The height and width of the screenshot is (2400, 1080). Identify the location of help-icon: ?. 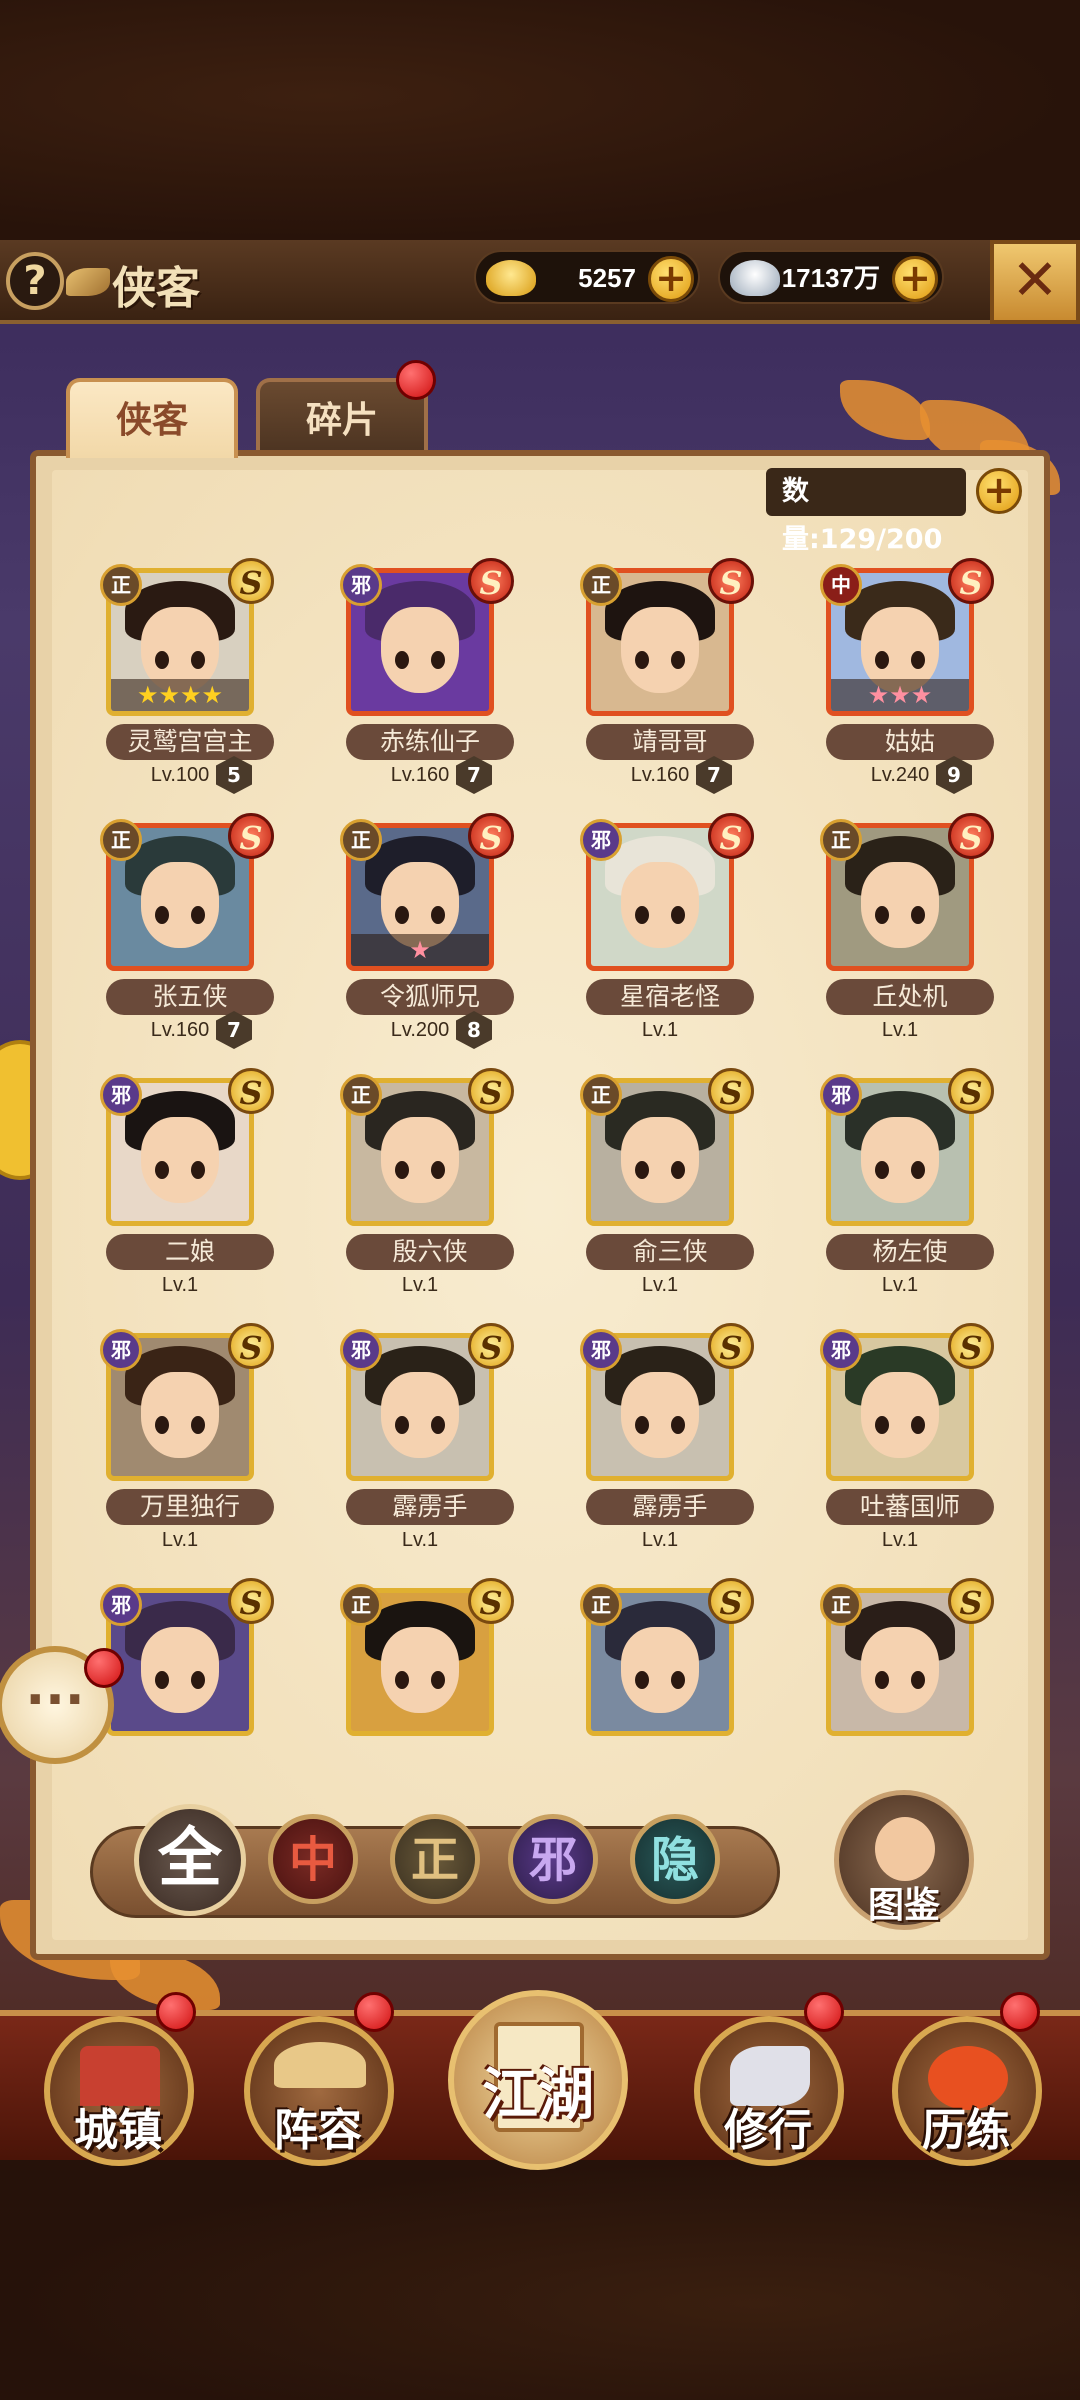
(35, 281).